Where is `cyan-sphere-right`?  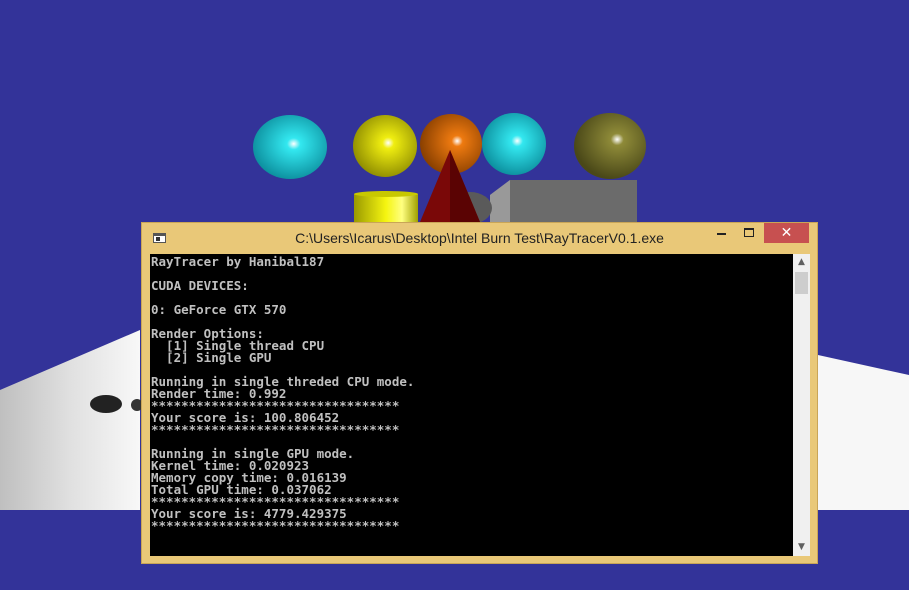
cyan-sphere-right is located at coordinates (514, 144).